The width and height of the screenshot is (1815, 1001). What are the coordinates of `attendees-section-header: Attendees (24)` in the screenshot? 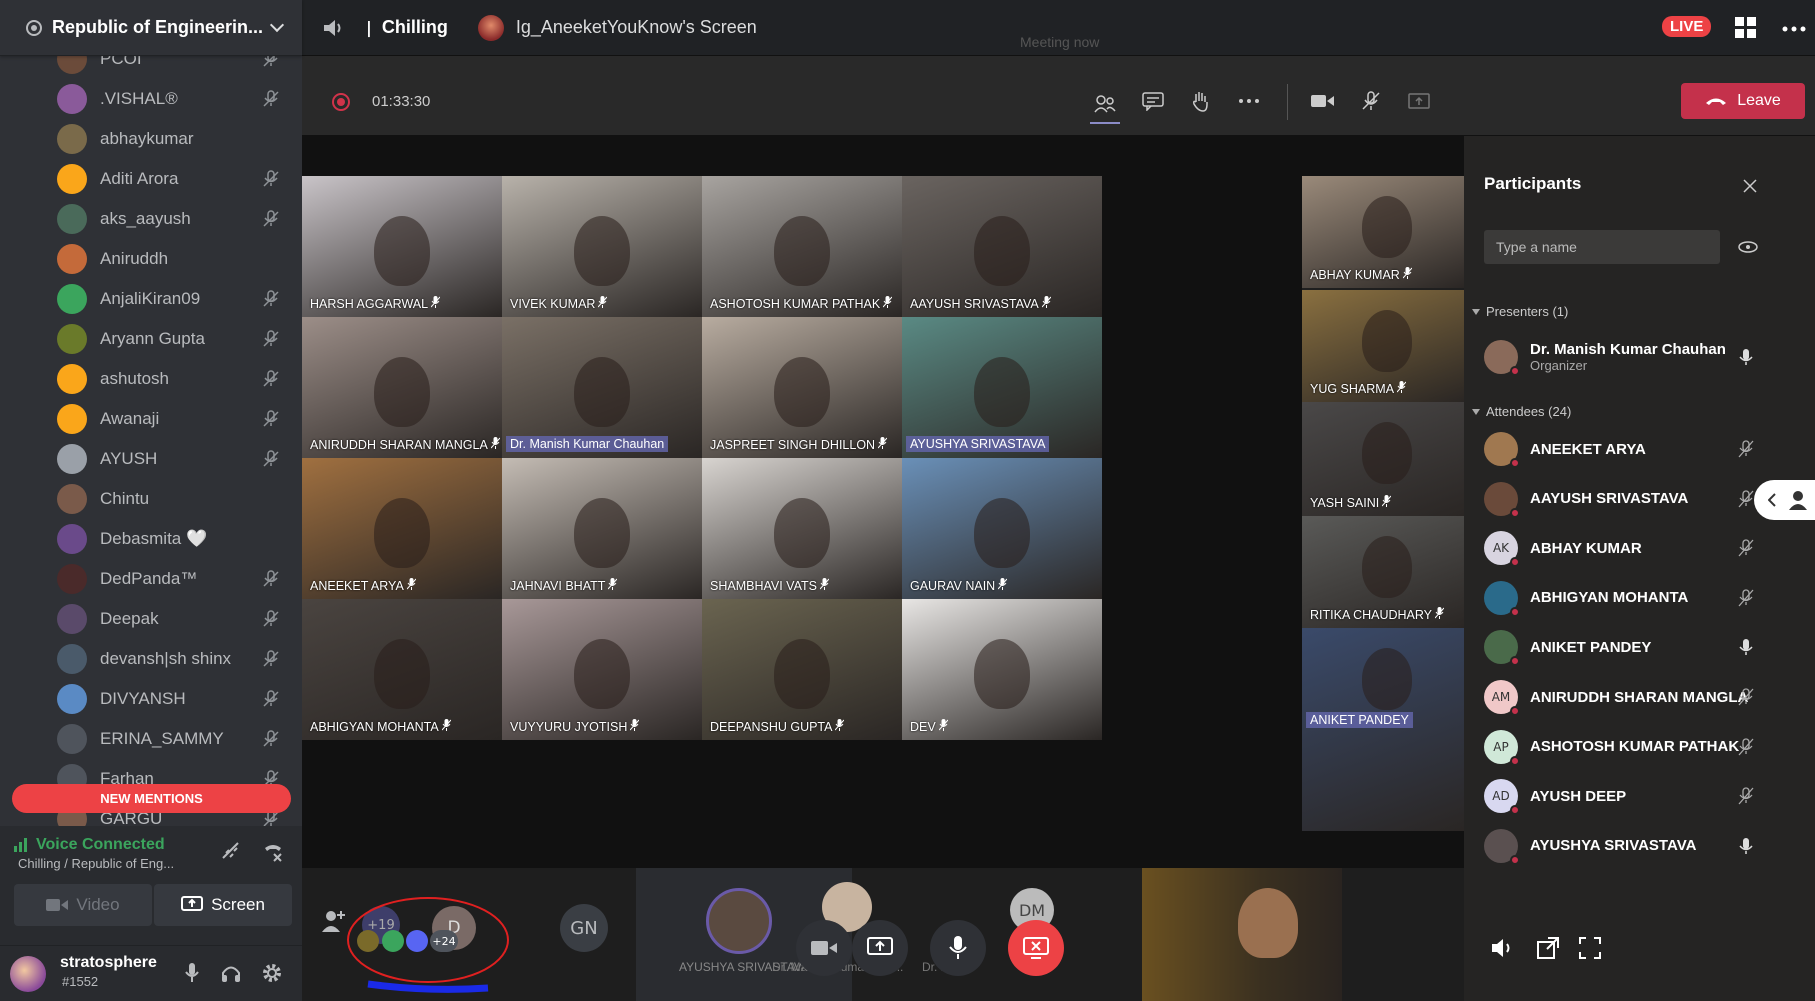 It's located at (1521, 411).